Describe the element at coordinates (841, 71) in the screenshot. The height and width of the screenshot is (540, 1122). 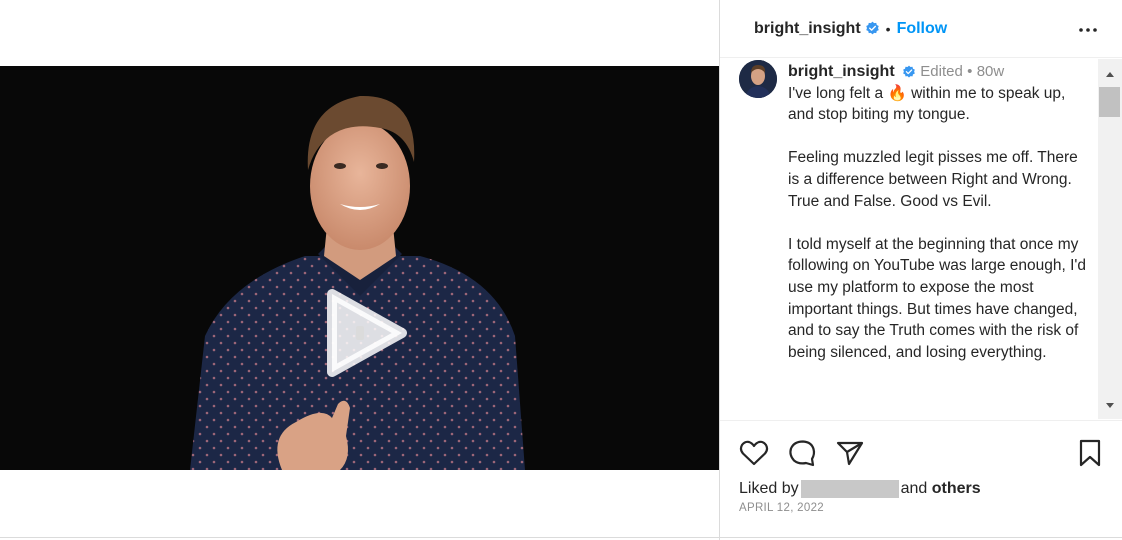
I see `caption-username: bright_insight` at that location.